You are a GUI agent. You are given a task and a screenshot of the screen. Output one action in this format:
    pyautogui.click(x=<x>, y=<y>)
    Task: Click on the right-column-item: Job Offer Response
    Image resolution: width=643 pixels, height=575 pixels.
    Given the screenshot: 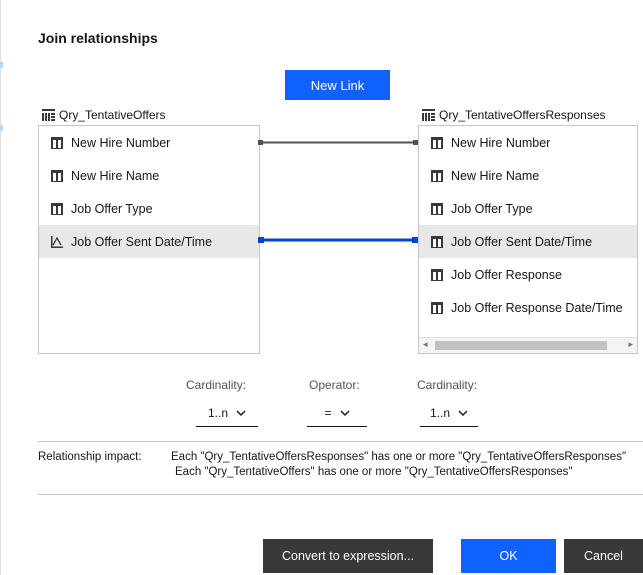 What is the action you would take?
    pyautogui.click(x=528, y=274)
    